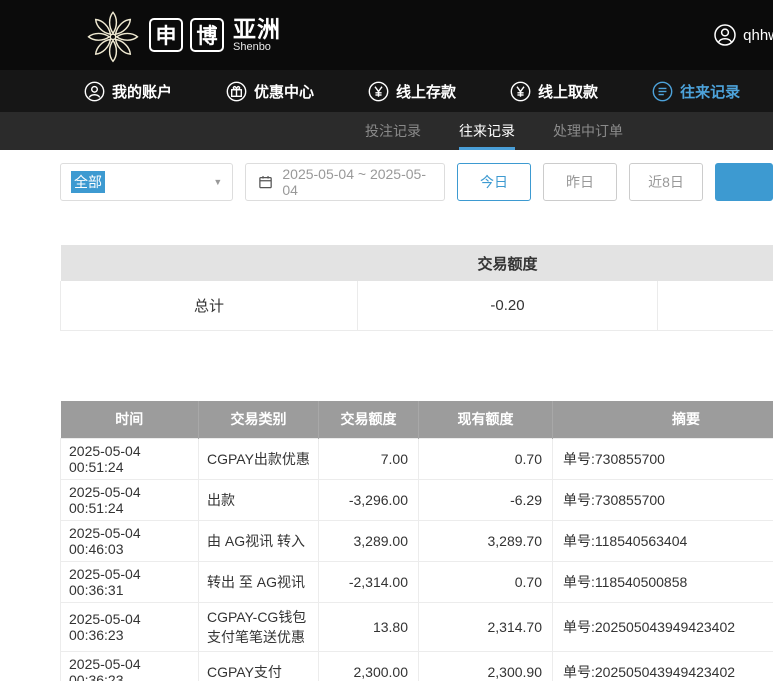  I want to click on cell-time: 2025-05-04 00:36:31, so click(129, 582).